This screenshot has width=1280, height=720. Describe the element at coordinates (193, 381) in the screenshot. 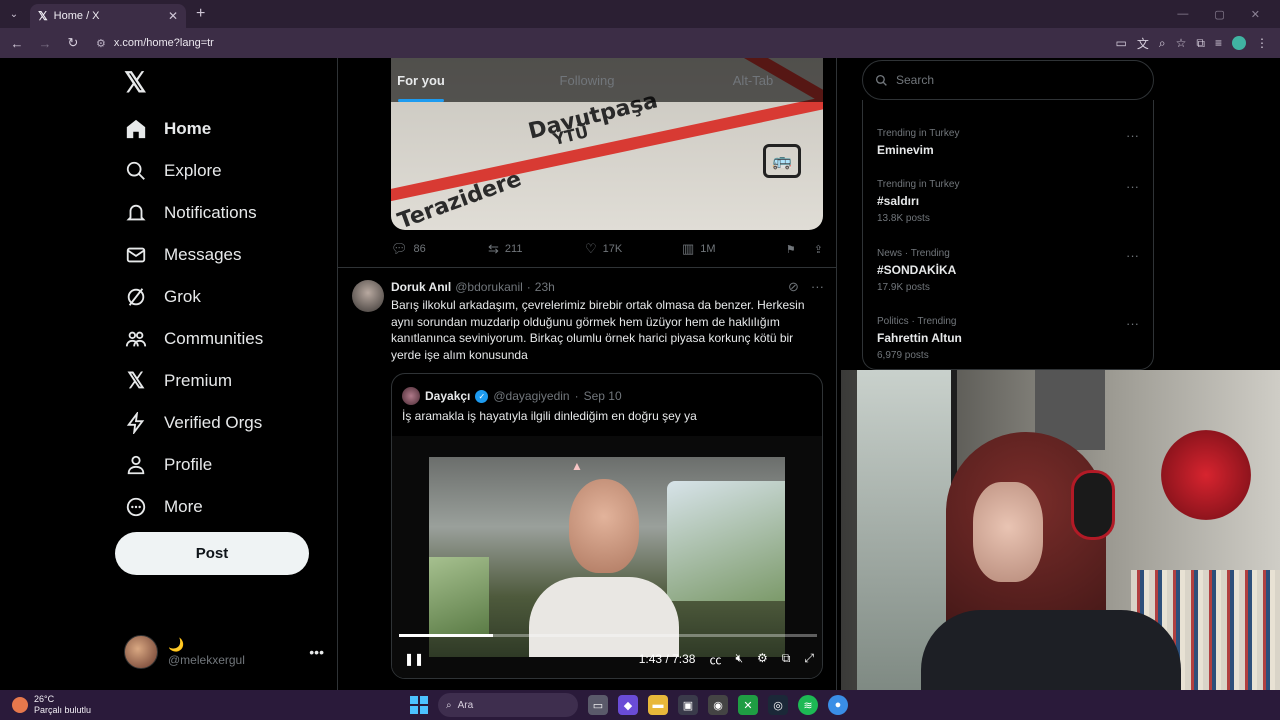

I see `sidebar-item-premium: 𝕏 Premium` at that location.